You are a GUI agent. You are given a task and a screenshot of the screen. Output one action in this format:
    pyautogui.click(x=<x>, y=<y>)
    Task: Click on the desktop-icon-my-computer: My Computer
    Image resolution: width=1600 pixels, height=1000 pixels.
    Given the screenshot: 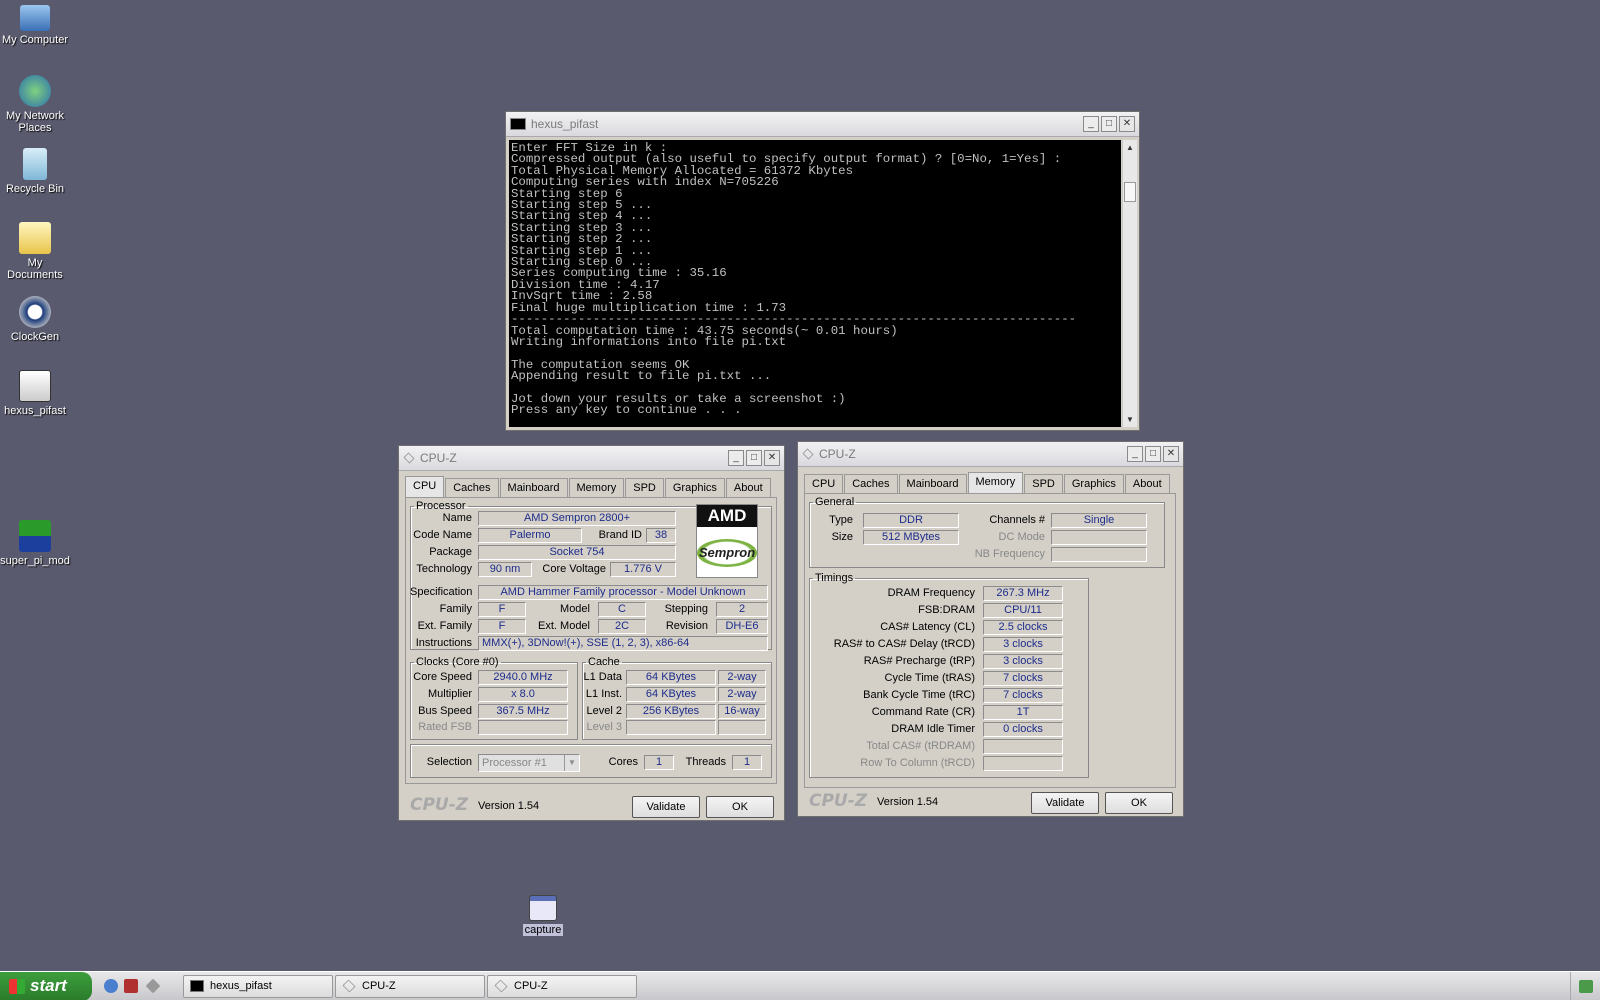 What is the action you would take?
    pyautogui.click(x=35, y=25)
    